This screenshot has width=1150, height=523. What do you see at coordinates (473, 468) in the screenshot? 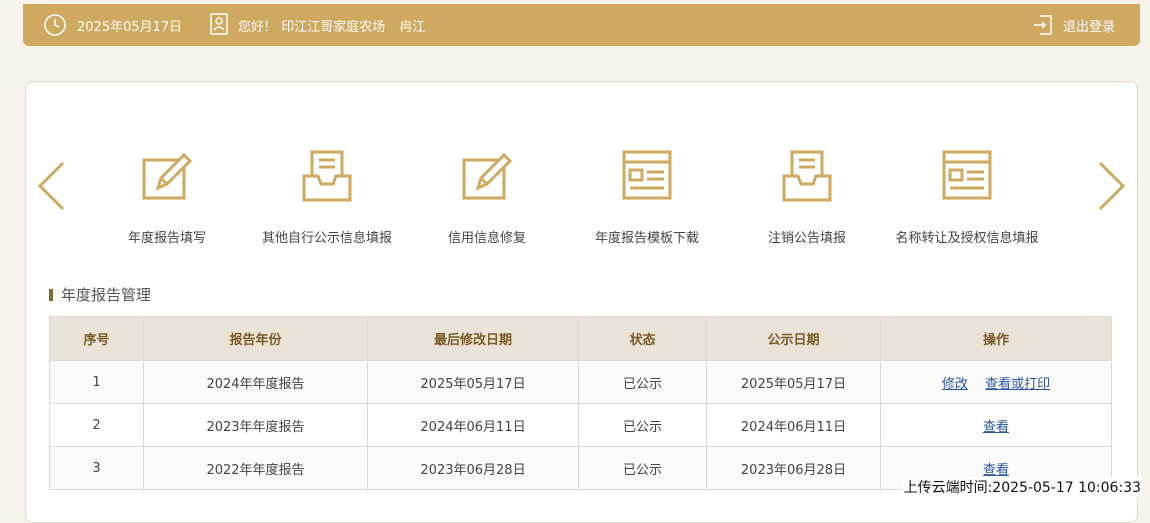
I see `cell-modified: 2023年06月28日` at bounding box center [473, 468].